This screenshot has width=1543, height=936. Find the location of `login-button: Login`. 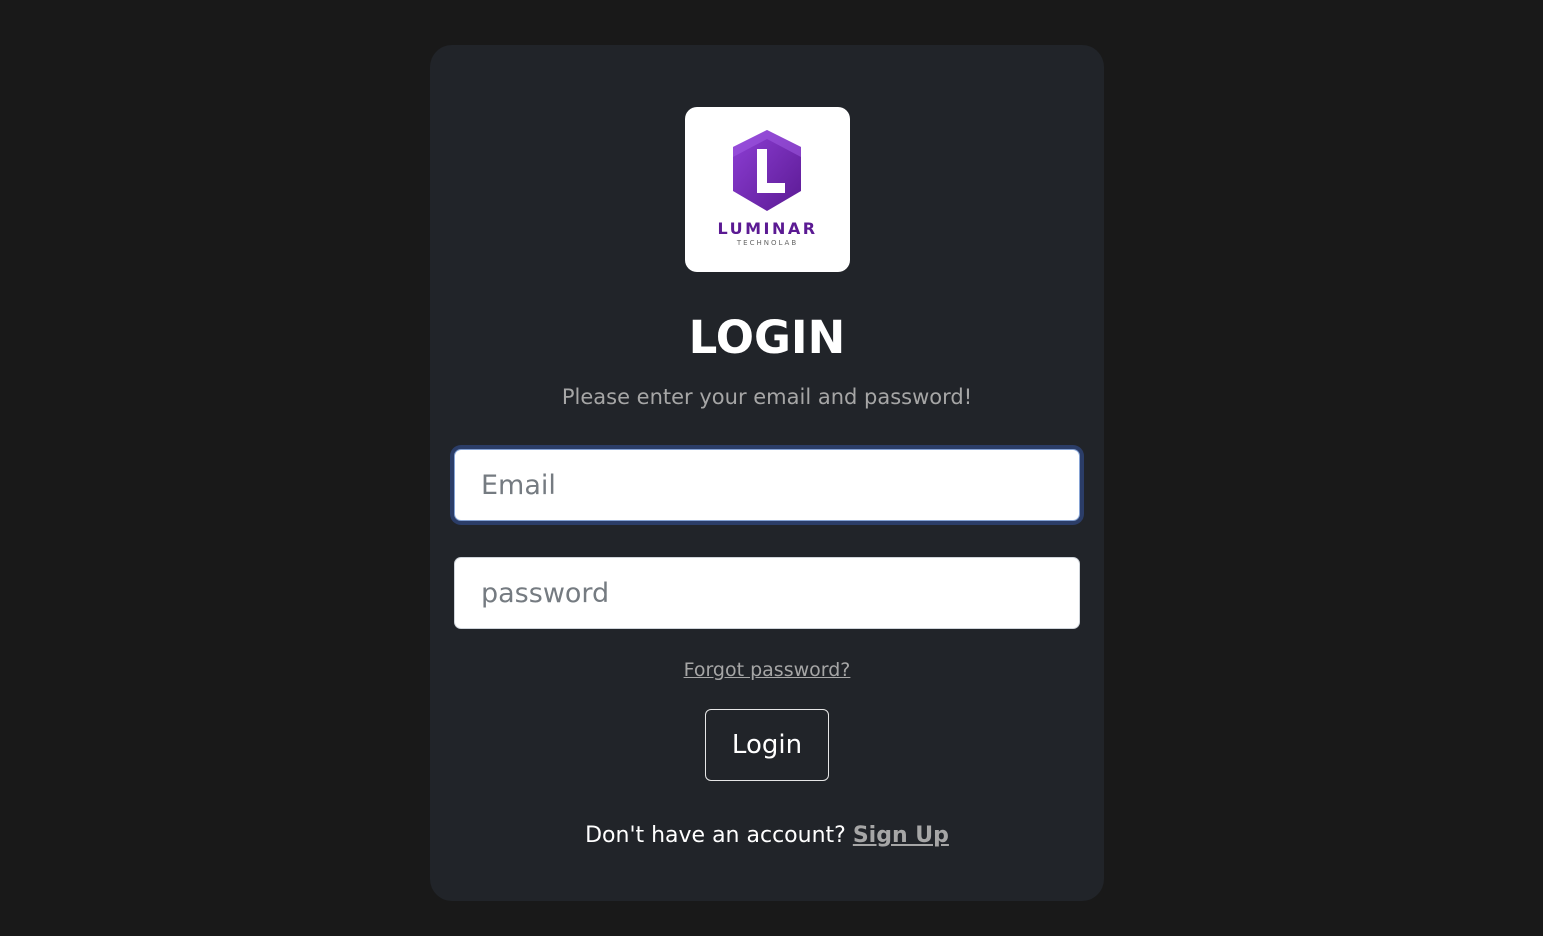

login-button: Login is located at coordinates (767, 745).